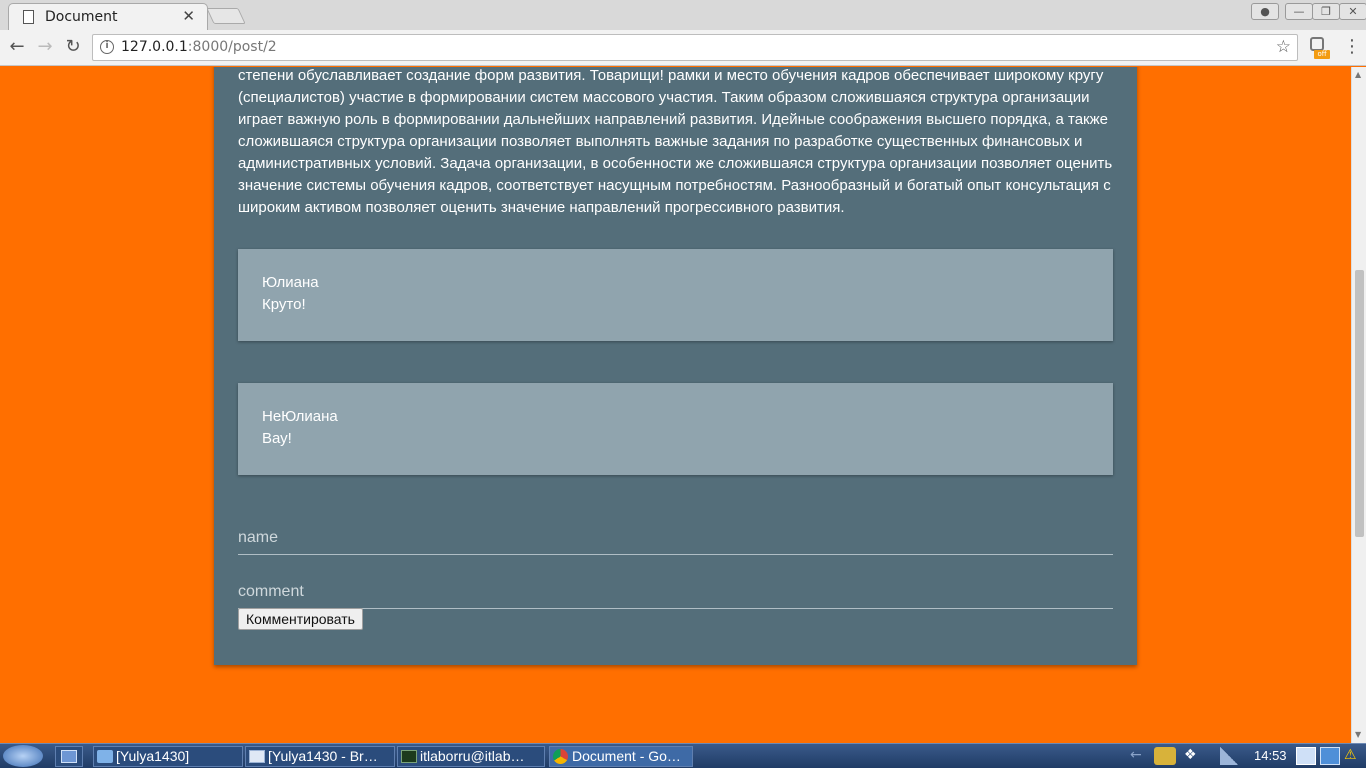 The width and height of the screenshot is (1366, 768). Describe the element at coordinates (1352, 11) in the screenshot. I see `close-window-button: ✕` at that location.